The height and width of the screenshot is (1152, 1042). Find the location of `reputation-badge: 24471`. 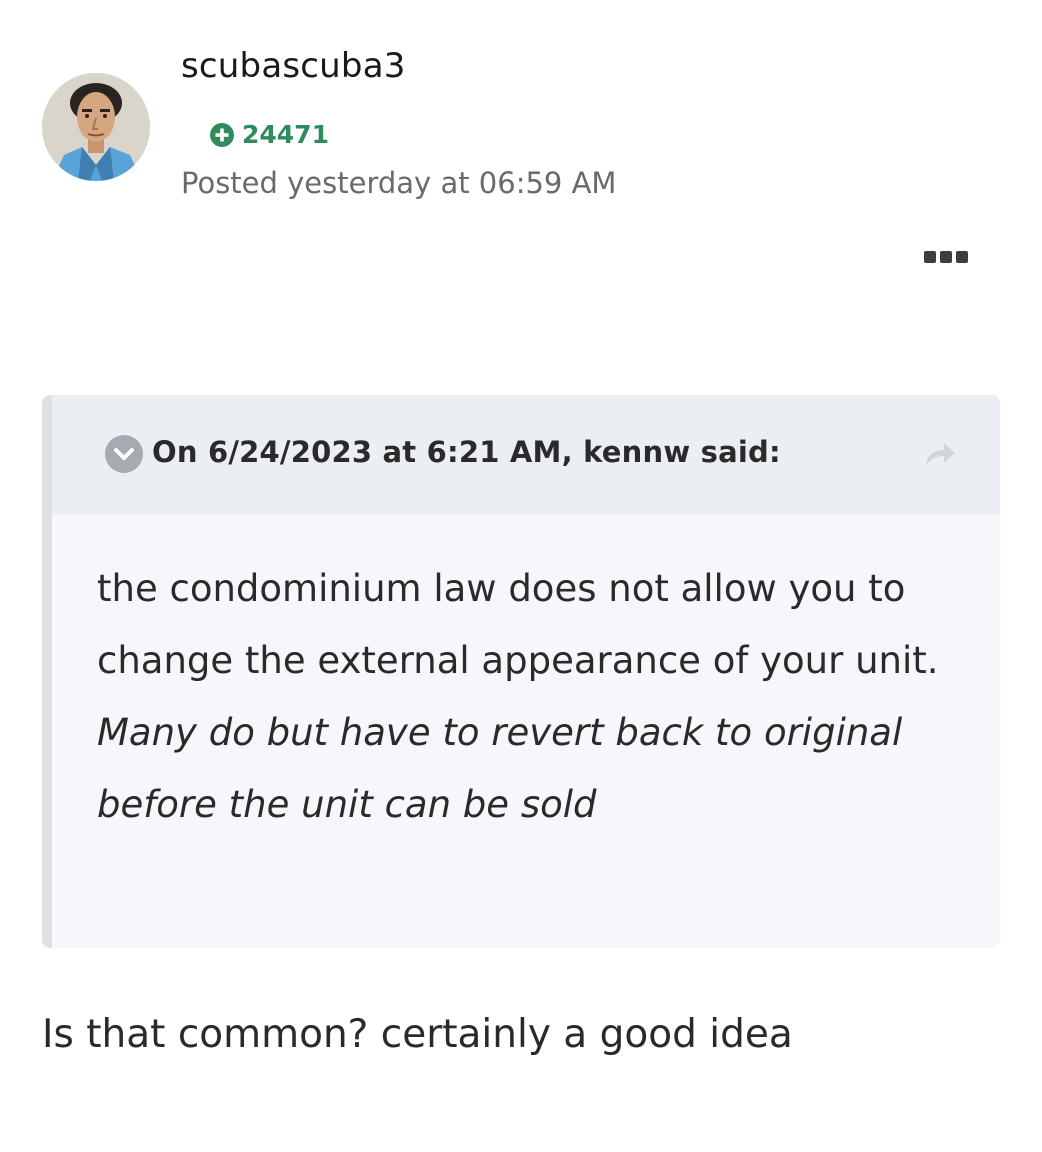

reputation-badge: 24471 is located at coordinates (269, 134).